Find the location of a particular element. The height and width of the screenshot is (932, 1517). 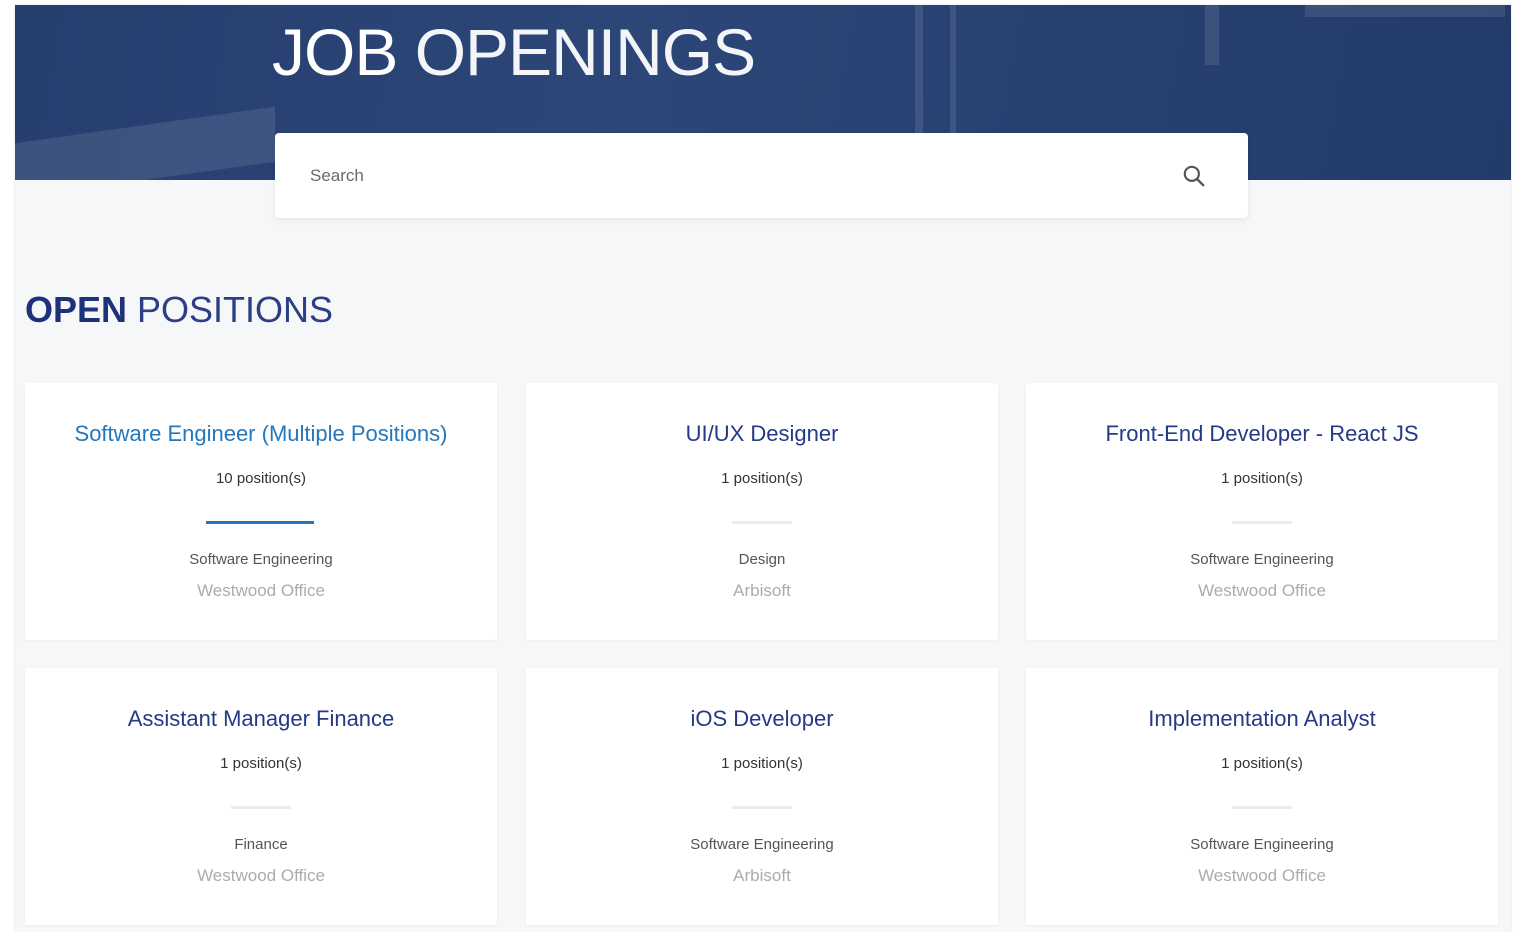

search-icon is located at coordinates (1194, 176).